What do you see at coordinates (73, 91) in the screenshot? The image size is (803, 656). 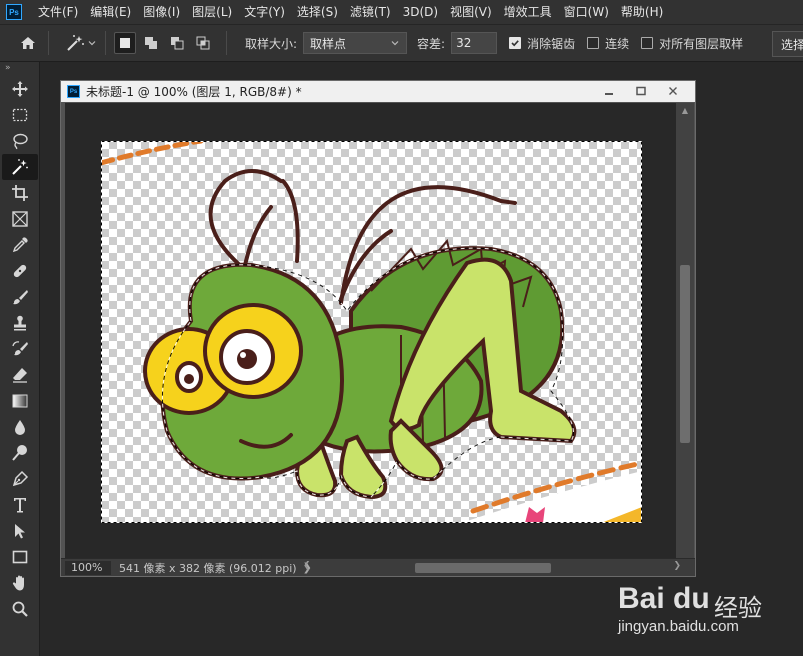 I see `photoshop-doc-icon: Ps` at bounding box center [73, 91].